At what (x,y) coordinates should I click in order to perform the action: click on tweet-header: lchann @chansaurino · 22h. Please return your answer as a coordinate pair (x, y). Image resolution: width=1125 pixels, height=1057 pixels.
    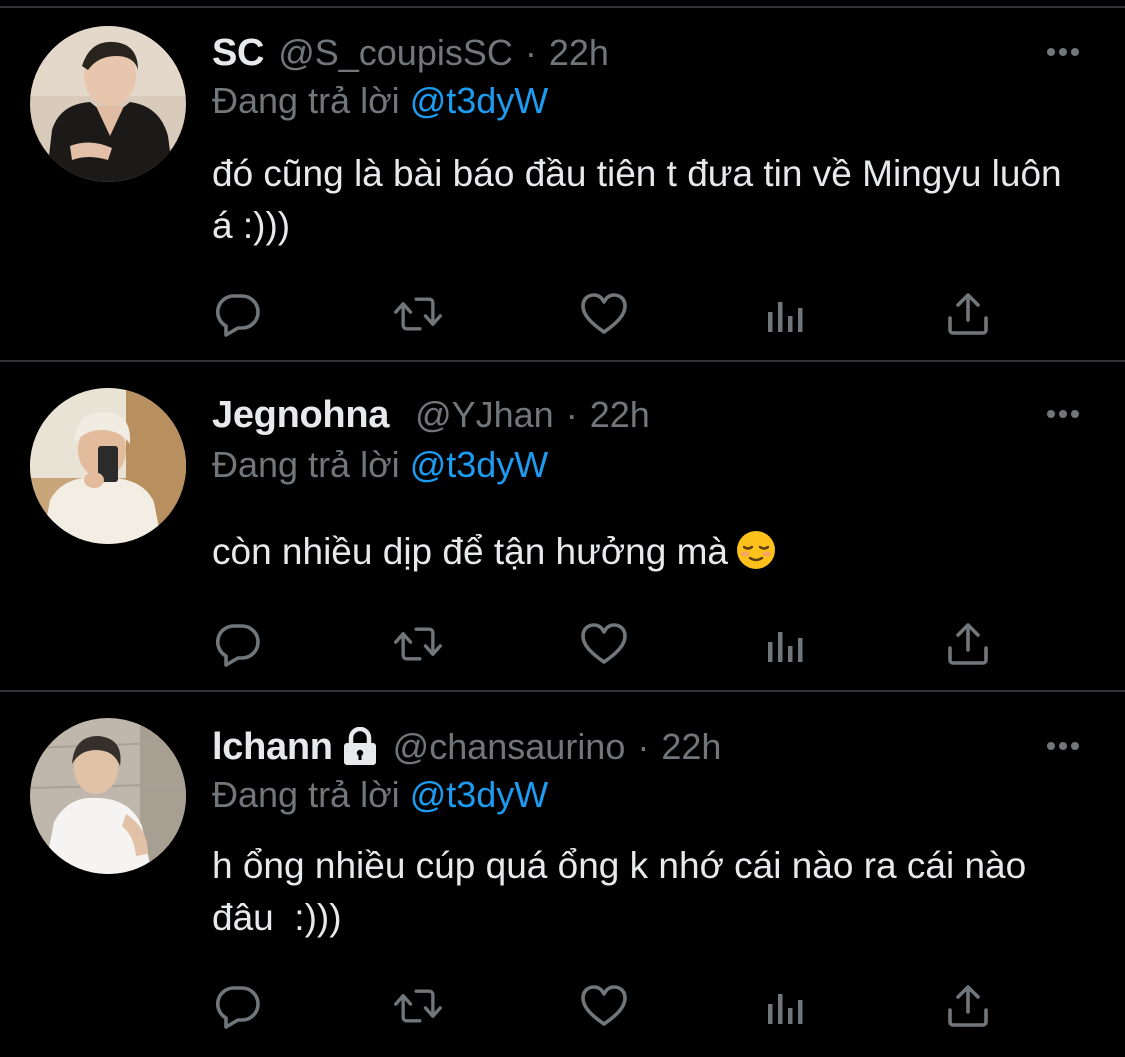
    Looking at the image, I should click on (466, 747).